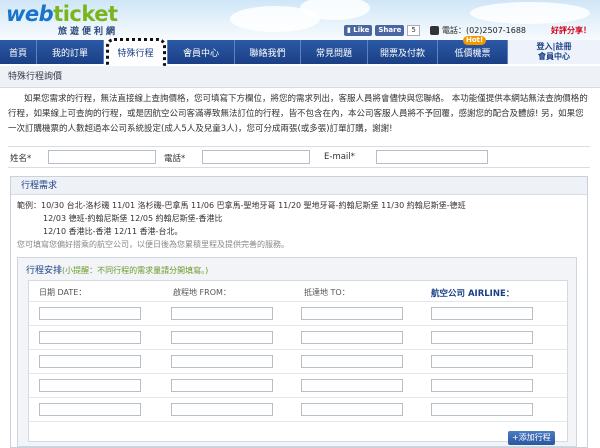  Describe the element at coordinates (63, 292) in the screenshot. I see `col-date-header: 日期 DATE：` at that location.